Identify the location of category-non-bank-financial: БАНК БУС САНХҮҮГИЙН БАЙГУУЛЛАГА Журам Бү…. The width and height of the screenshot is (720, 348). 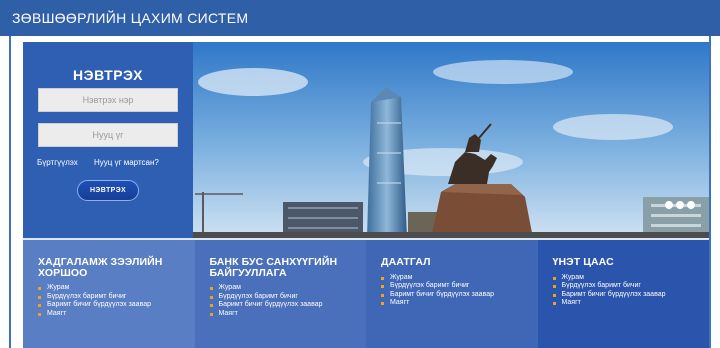
(280, 294).